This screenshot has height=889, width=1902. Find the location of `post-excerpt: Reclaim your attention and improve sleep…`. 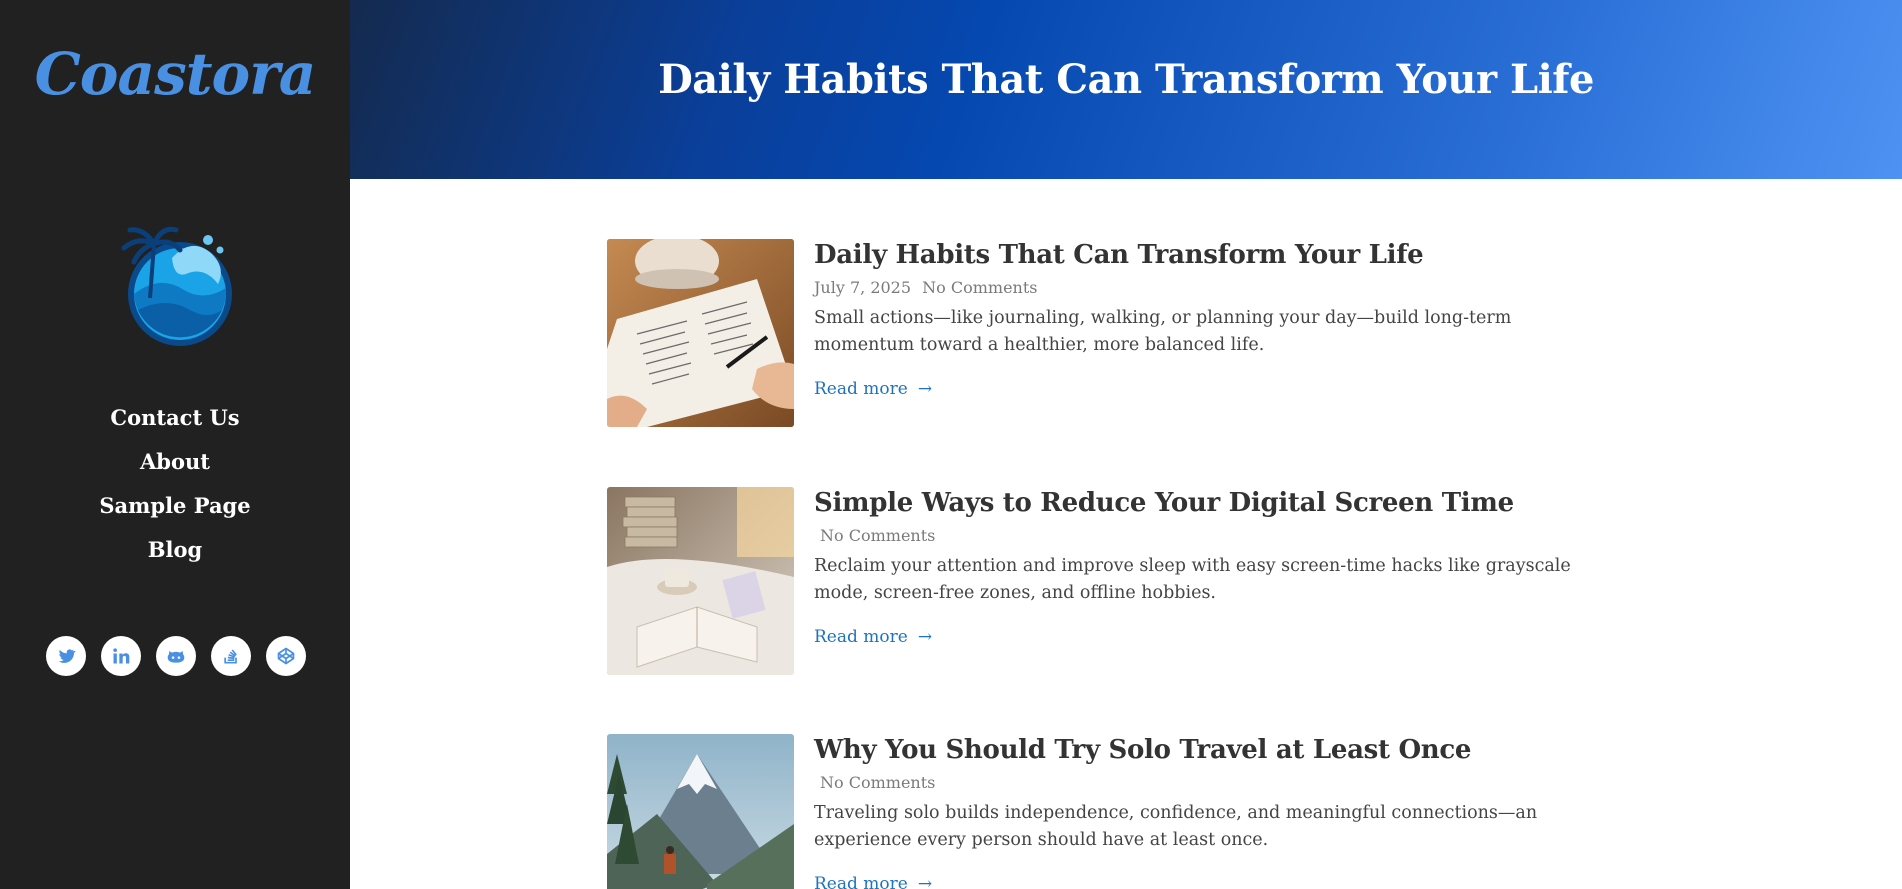

post-excerpt: Reclaim your attention and improve sleep… is located at coordinates (1192, 579).